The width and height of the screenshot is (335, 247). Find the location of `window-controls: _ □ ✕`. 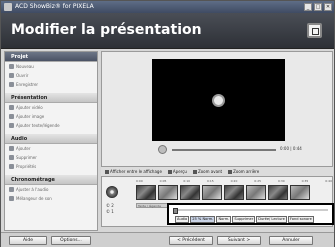

window-controls: _ □ ✕ is located at coordinates (318, 7).